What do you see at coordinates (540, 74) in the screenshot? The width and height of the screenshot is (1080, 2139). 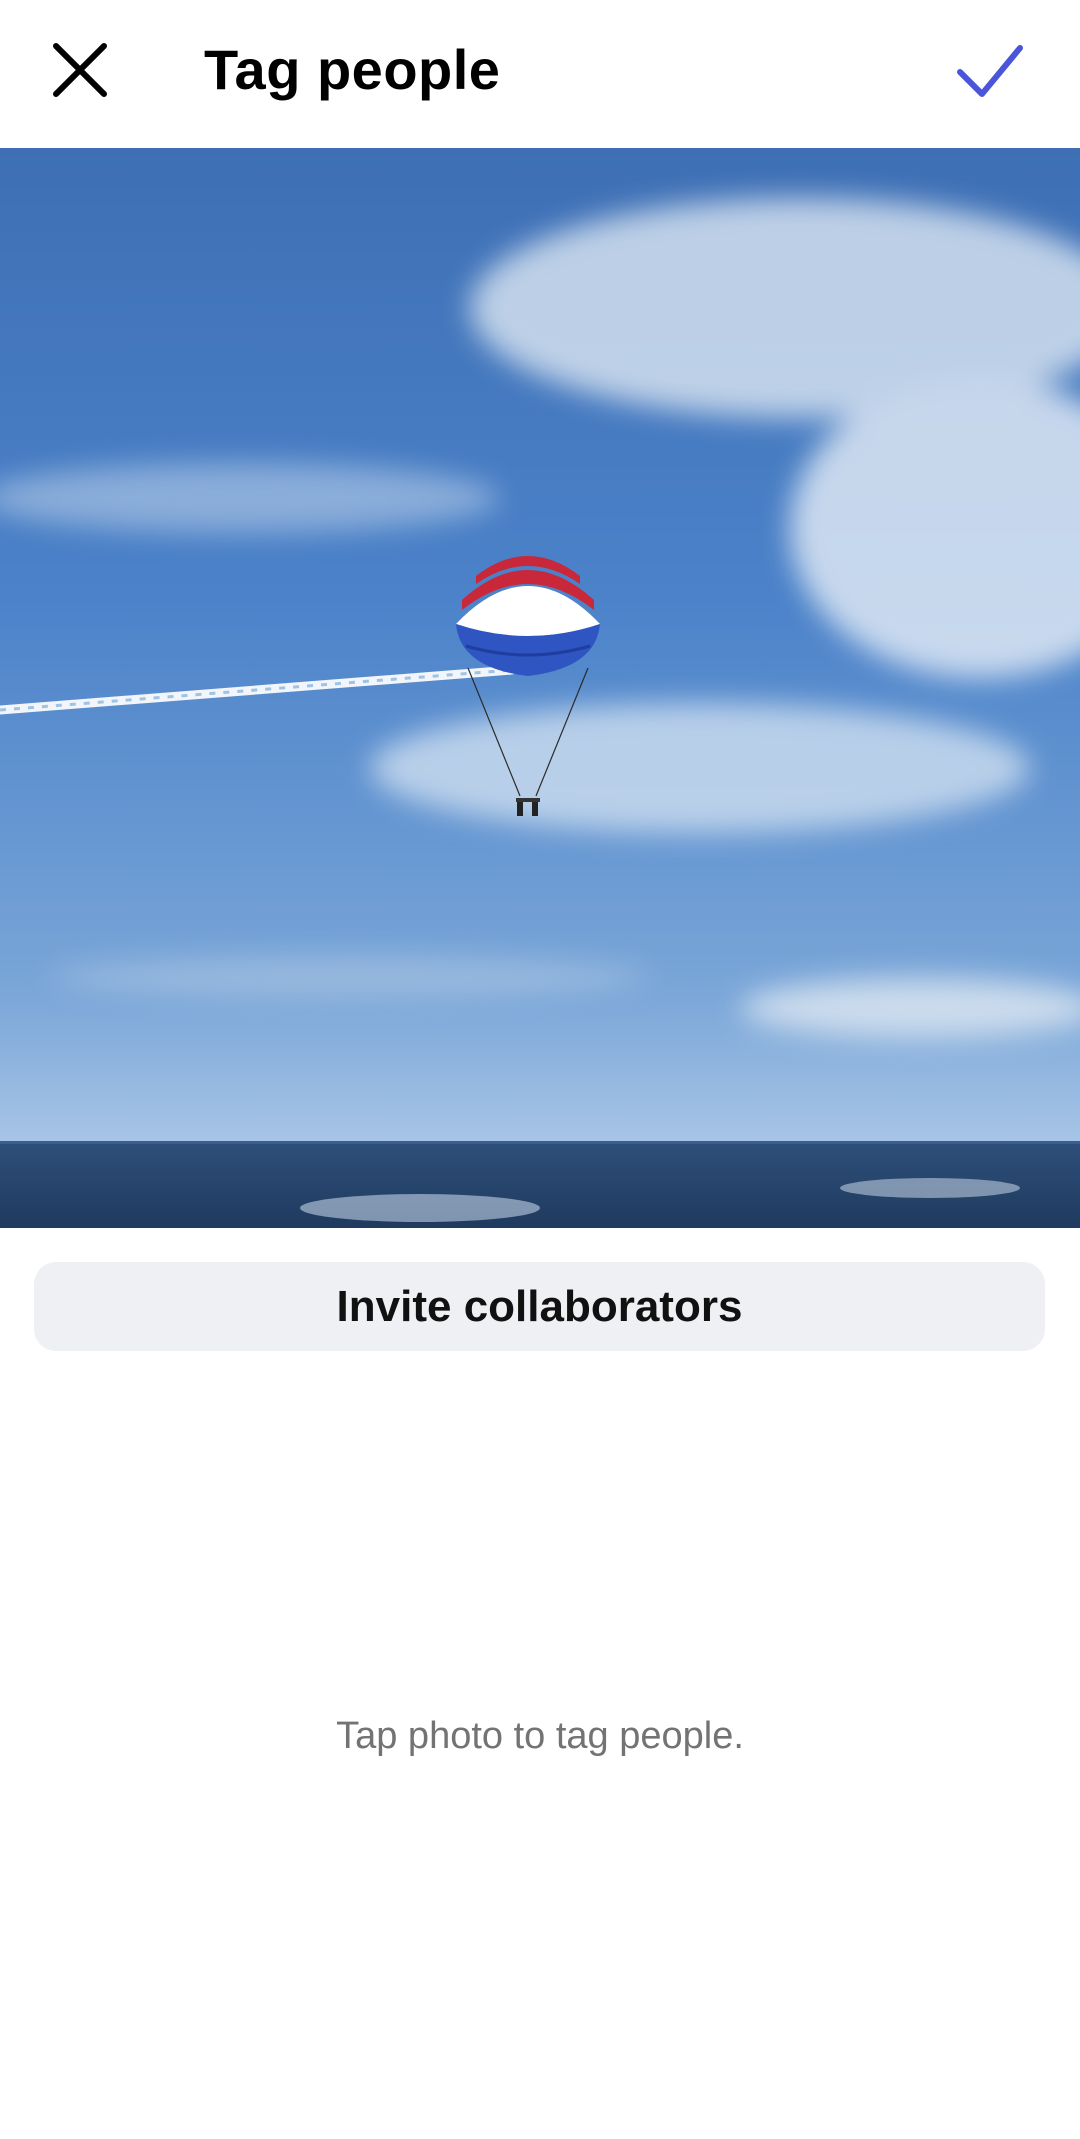 I see `top-bar: Tag people` at bounding box center [540, 74].